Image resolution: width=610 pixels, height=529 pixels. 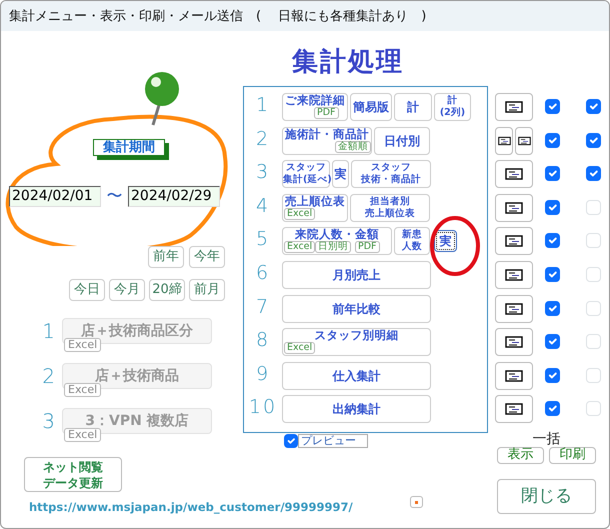 What do you see at coordinates (353, 146) in the screenshot?
I see `format-tag: 金額順` at bounding box center [353, 146].